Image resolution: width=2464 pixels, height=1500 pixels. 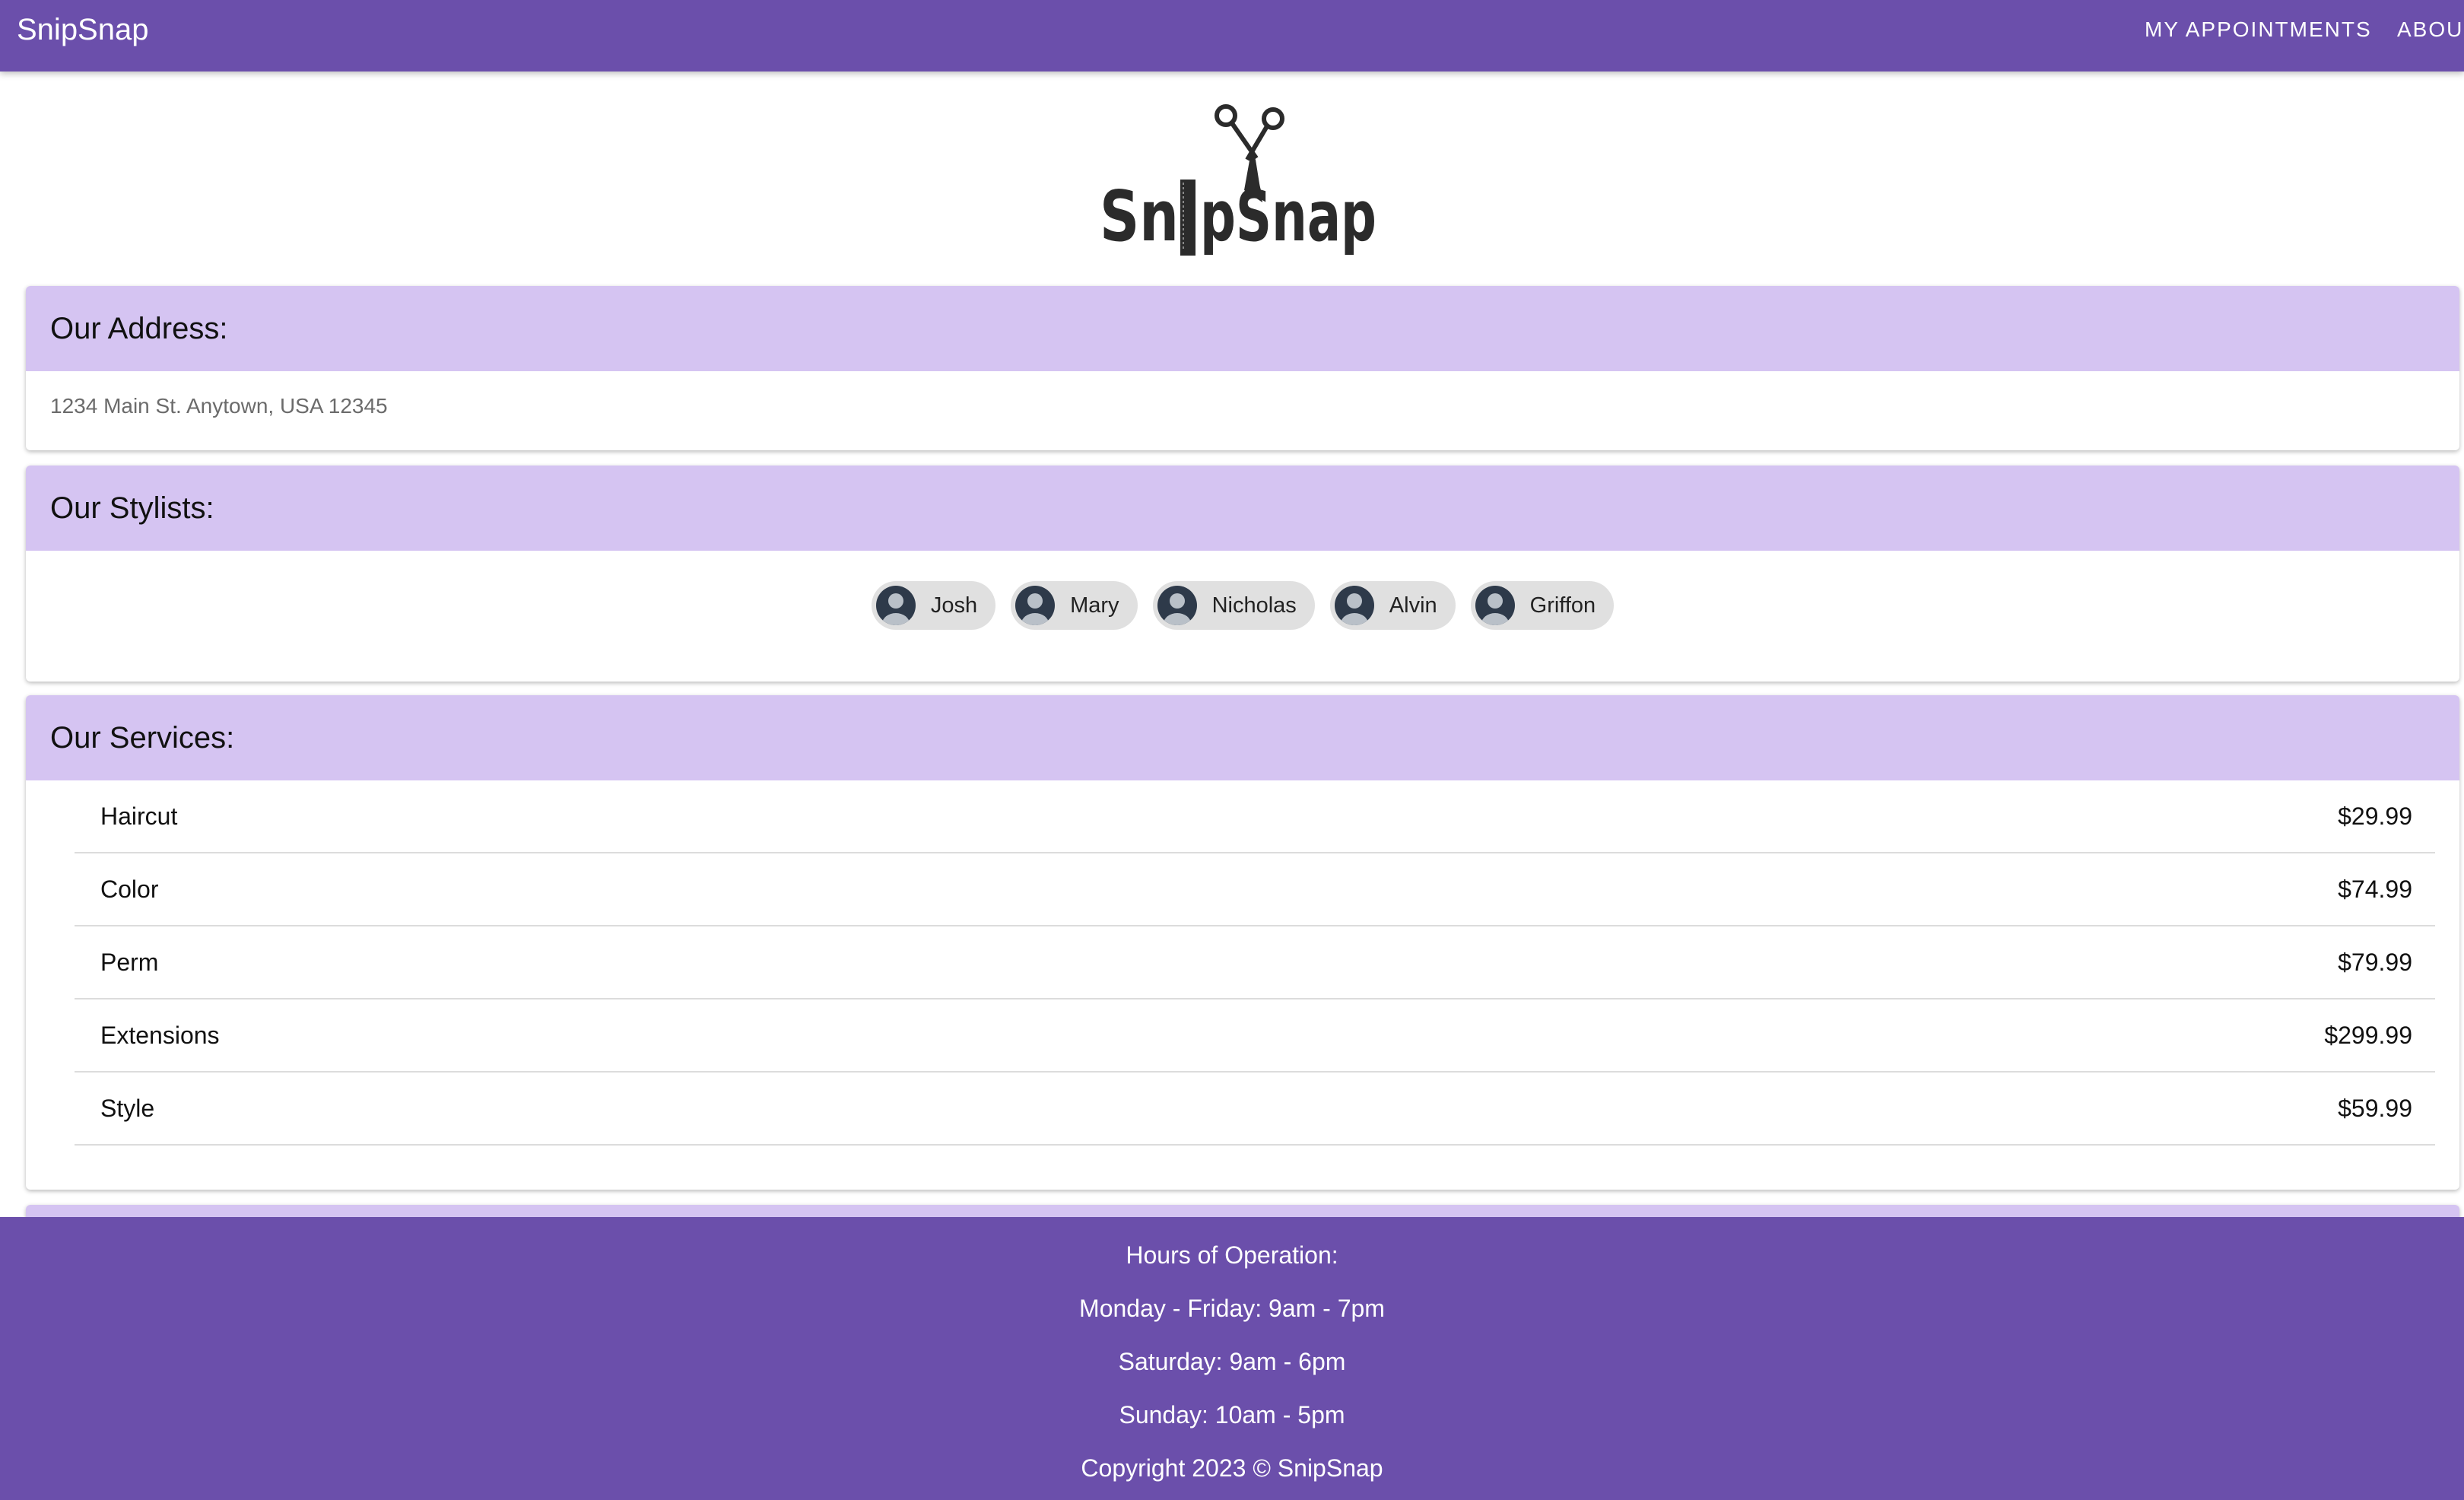 What do you see at coordinates (1242, 328) in the screenshot?
I see `address-title: Our Address:` at bounding box center [1242, 328].